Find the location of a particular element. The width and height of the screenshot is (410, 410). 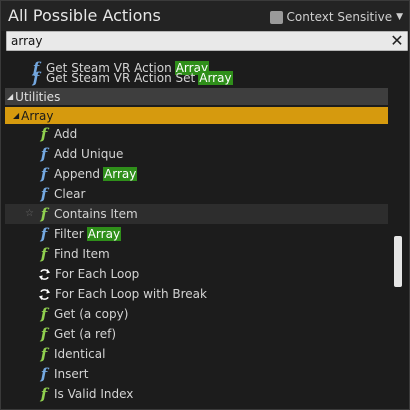

triangle-down-icon: ▼ is located at coordinates (399, 17).